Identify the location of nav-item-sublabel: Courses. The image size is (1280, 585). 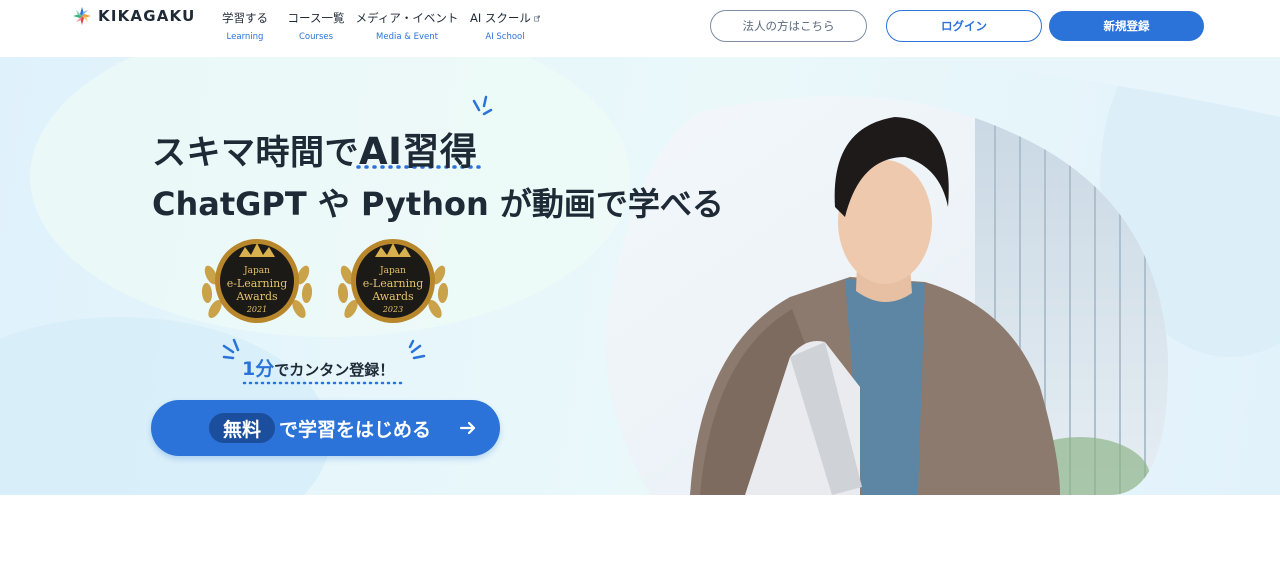
(316, 37).